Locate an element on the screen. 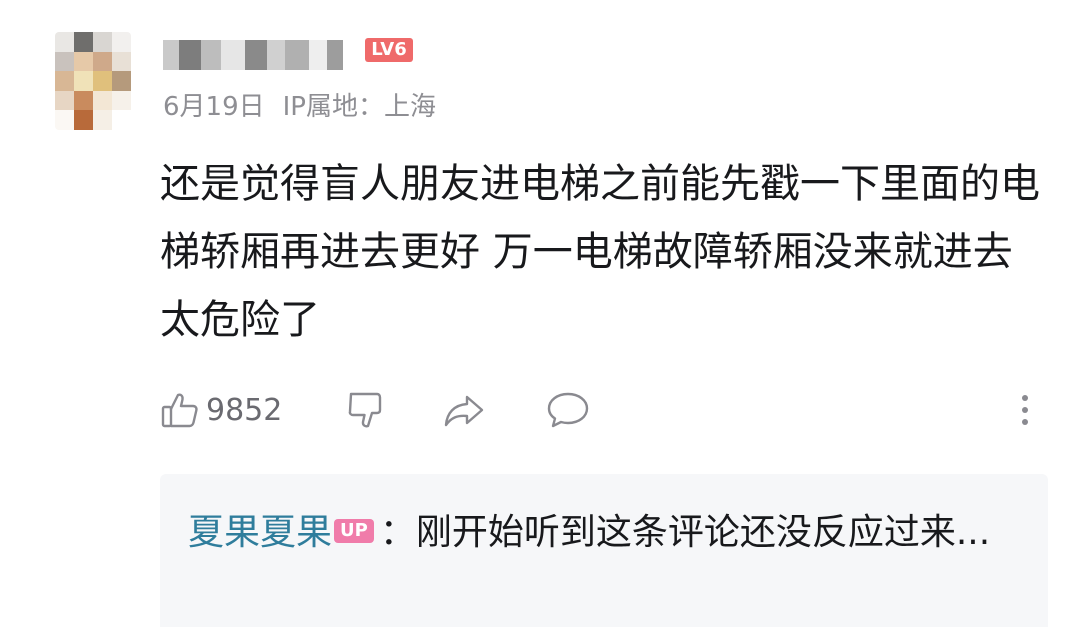 This screenshot has width=1080, height=627. comment-actions: 9852 is located at coordinates (600, 410).